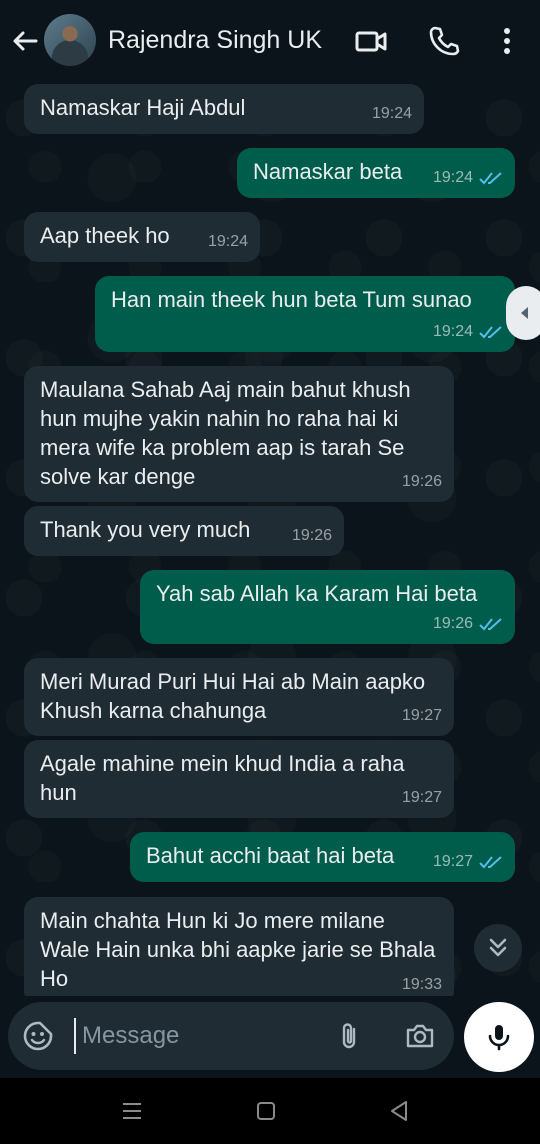  I want to click on chevron-left-icon, so click(524, 313).